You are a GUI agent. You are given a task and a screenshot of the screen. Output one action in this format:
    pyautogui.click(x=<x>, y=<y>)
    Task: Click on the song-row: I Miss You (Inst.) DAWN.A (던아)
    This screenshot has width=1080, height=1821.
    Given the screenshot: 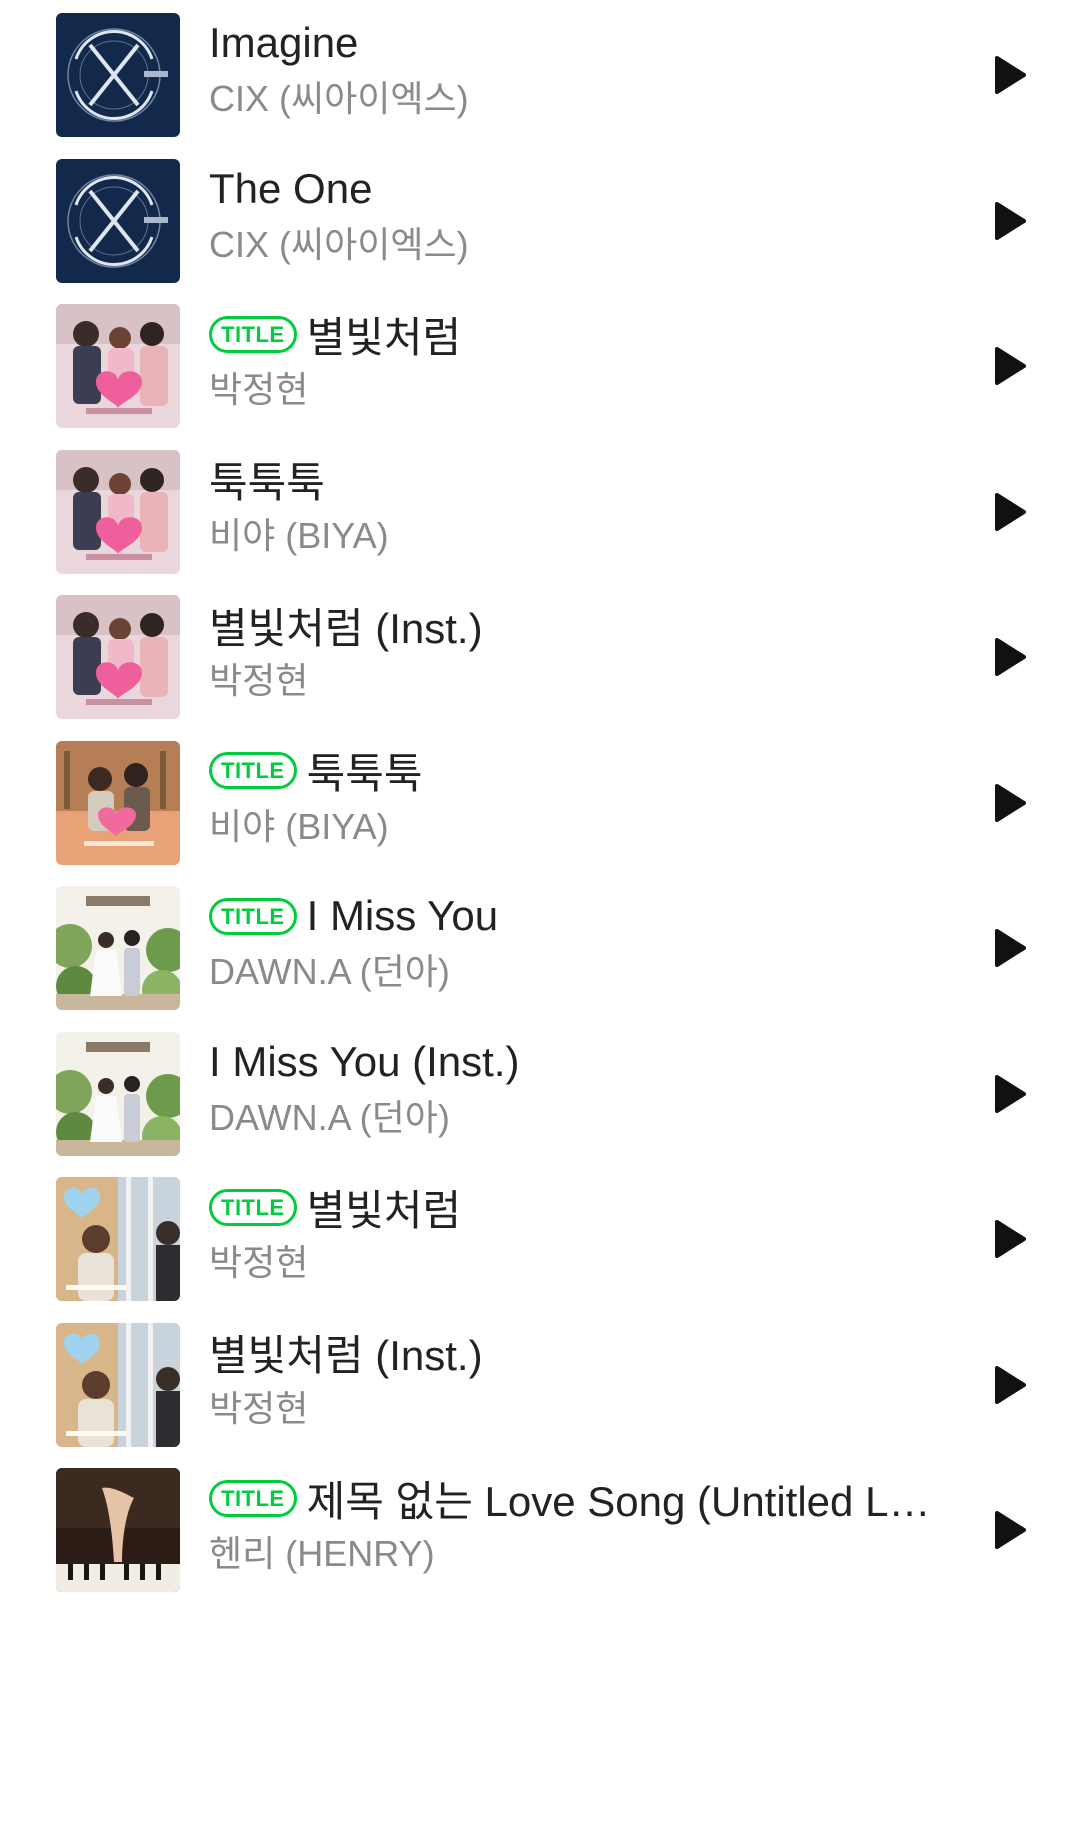 What is the action you would take?
    pyautogui.click(x=540, y=1096)
    